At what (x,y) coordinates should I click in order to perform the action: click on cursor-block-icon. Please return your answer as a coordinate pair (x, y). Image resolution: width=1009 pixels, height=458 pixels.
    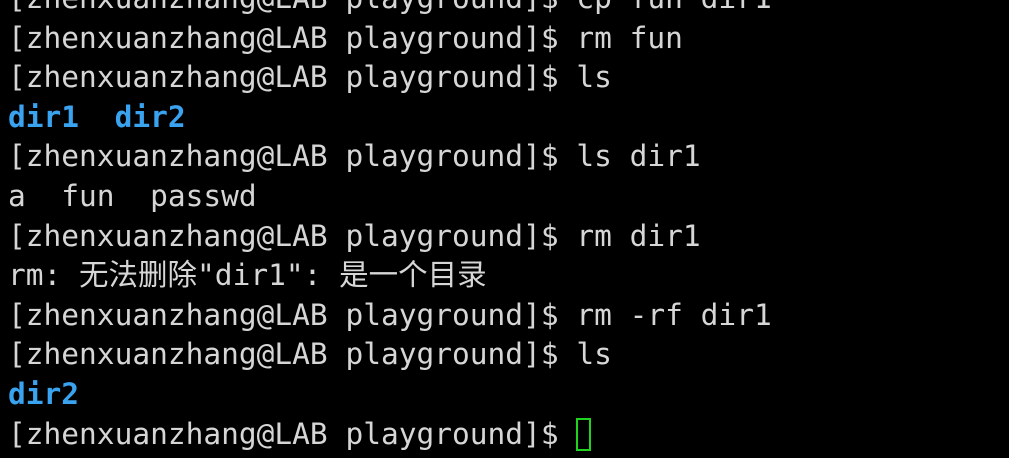
    Looking at the image, I should click on (584, 434).